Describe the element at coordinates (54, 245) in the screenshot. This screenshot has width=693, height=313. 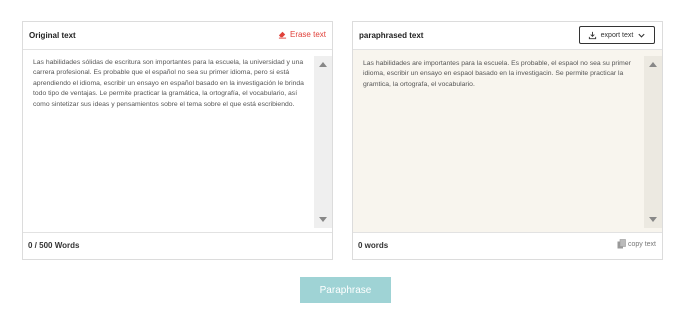
I see `original-word-count: 0 / 500 Words` at that location.